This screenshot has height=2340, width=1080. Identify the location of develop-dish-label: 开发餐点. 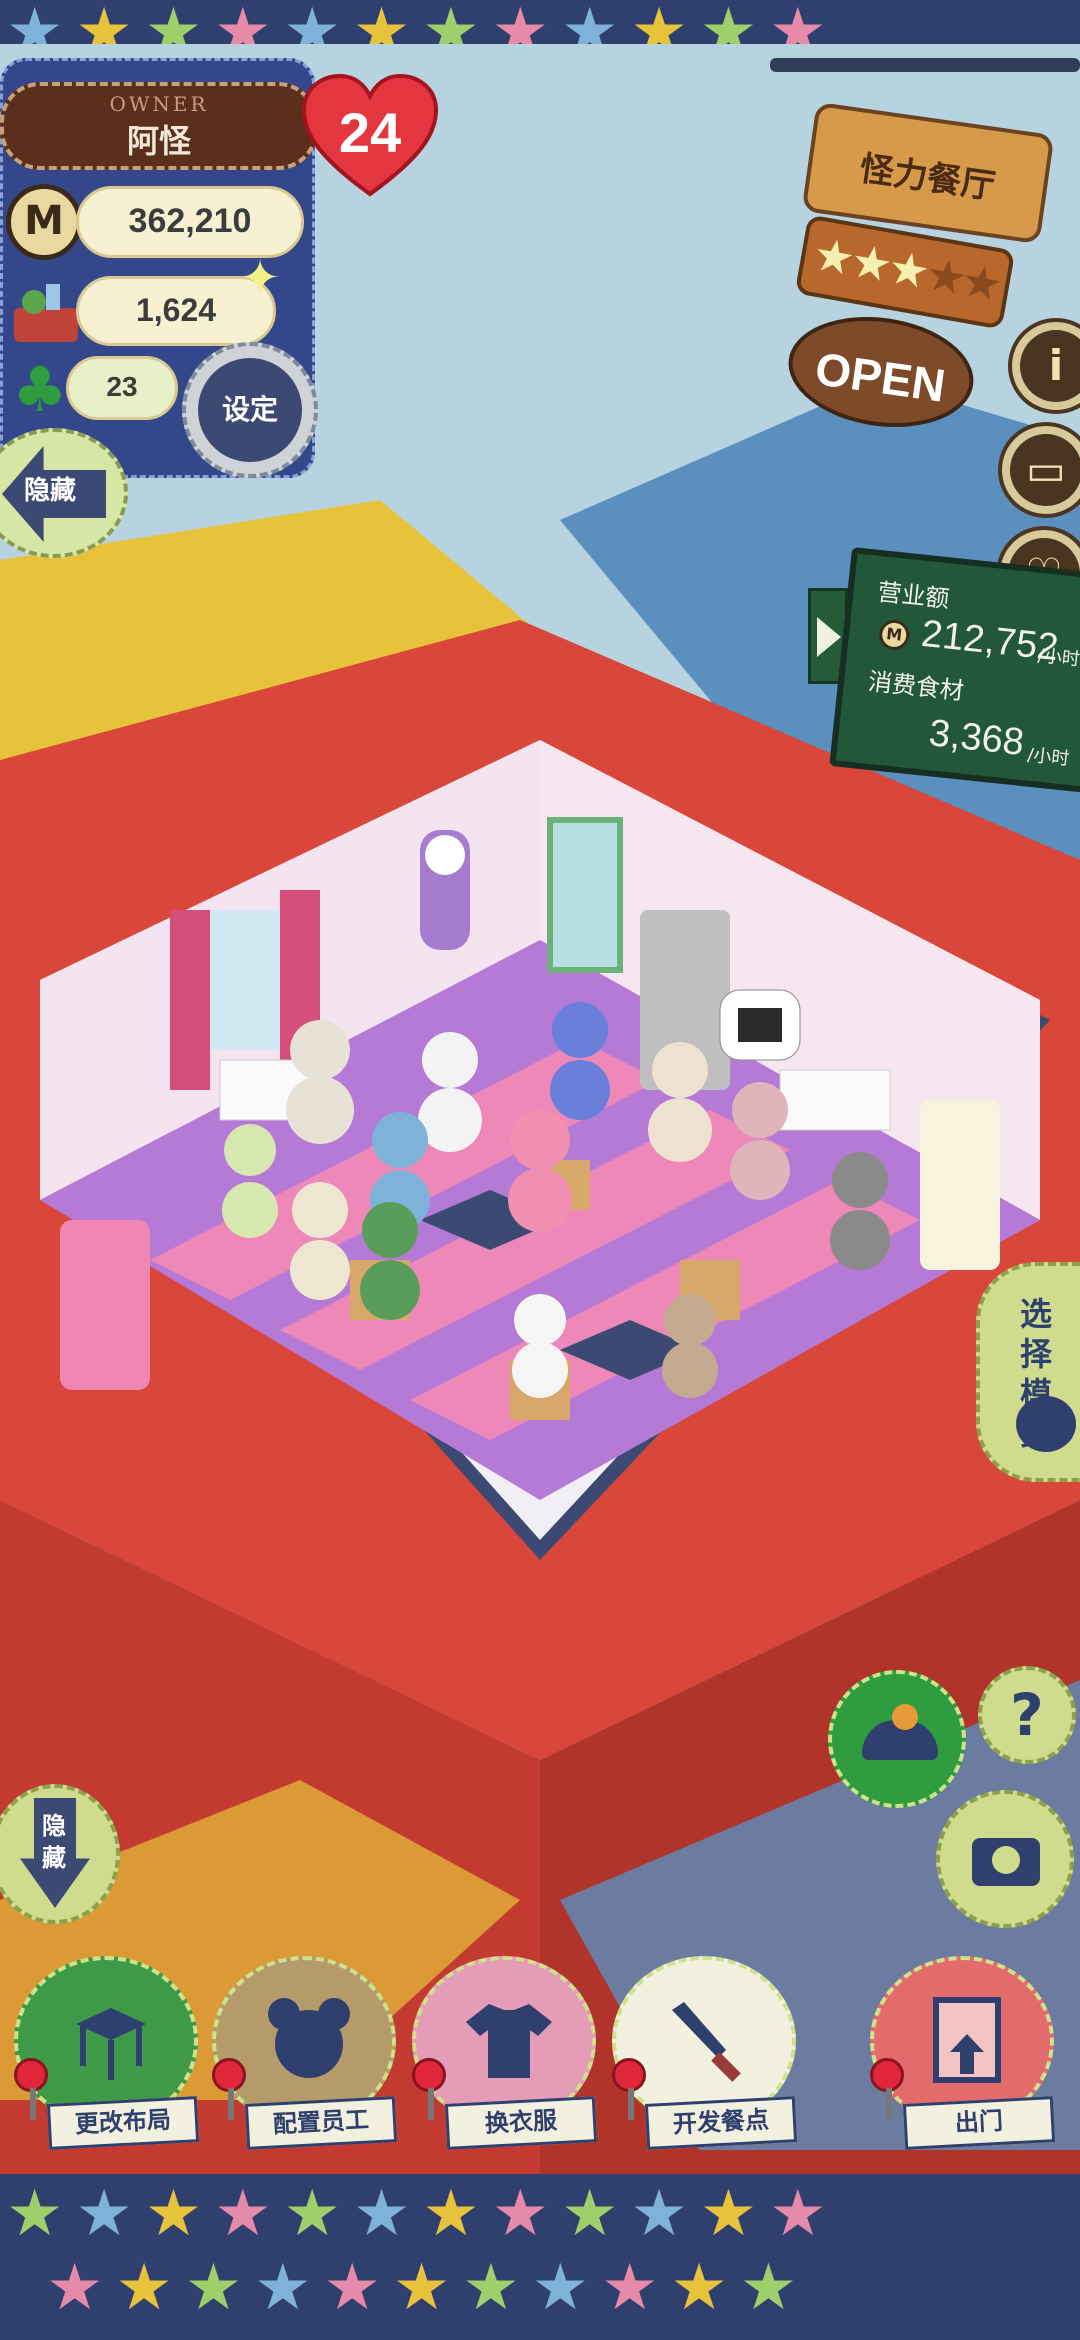
(721, 2123).